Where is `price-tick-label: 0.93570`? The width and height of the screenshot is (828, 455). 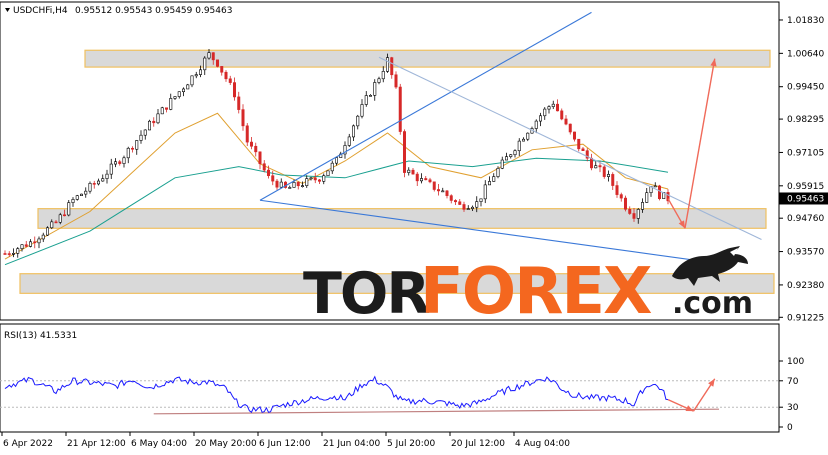 price-tick-label: 0.93570 is located at coordinates (805, 253).